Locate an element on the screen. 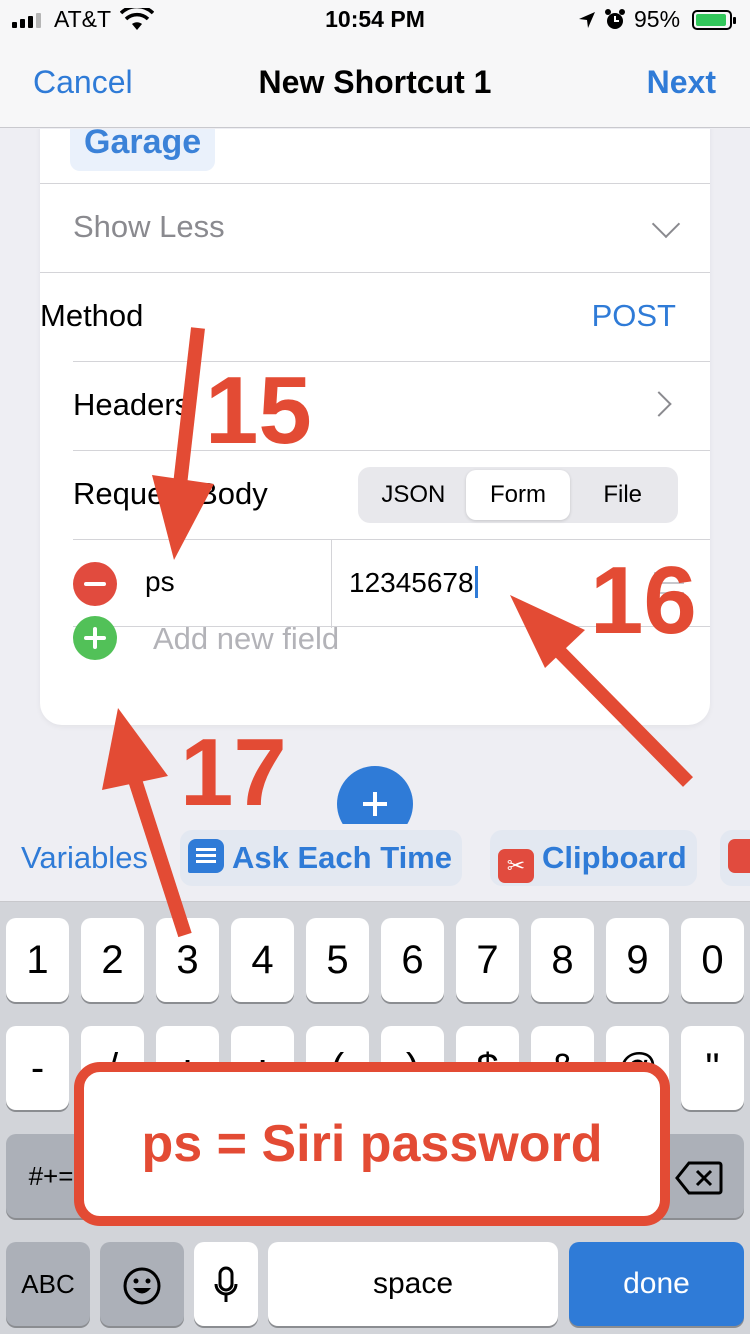 The image size is (750, 1334). dictation-key is located at coordinates (226, 1284).